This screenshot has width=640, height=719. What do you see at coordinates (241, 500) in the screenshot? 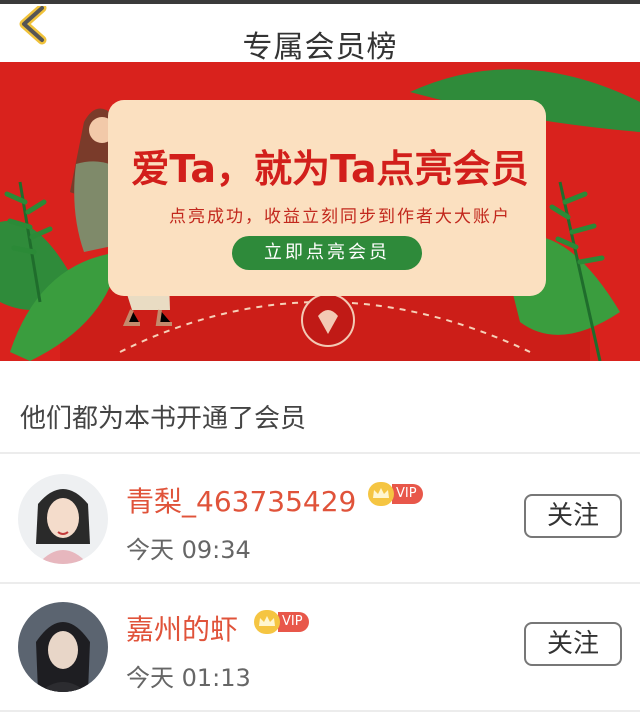
I see `member-name: 青梨_463735429` at bounding box center [241, 500].